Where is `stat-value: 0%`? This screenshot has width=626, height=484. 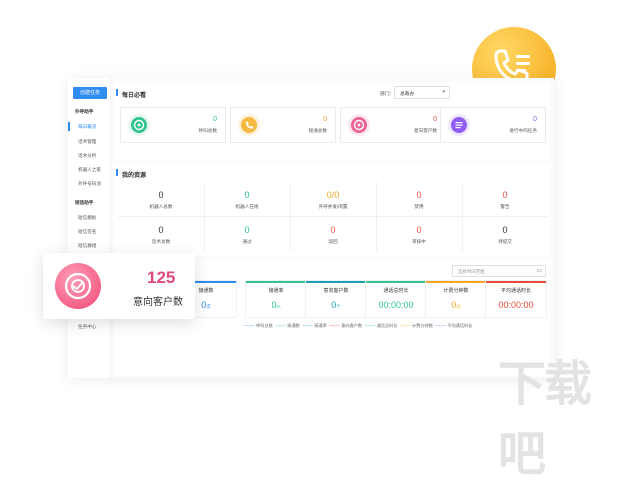
stat-value: 0% is located at coordinates (276, 305).